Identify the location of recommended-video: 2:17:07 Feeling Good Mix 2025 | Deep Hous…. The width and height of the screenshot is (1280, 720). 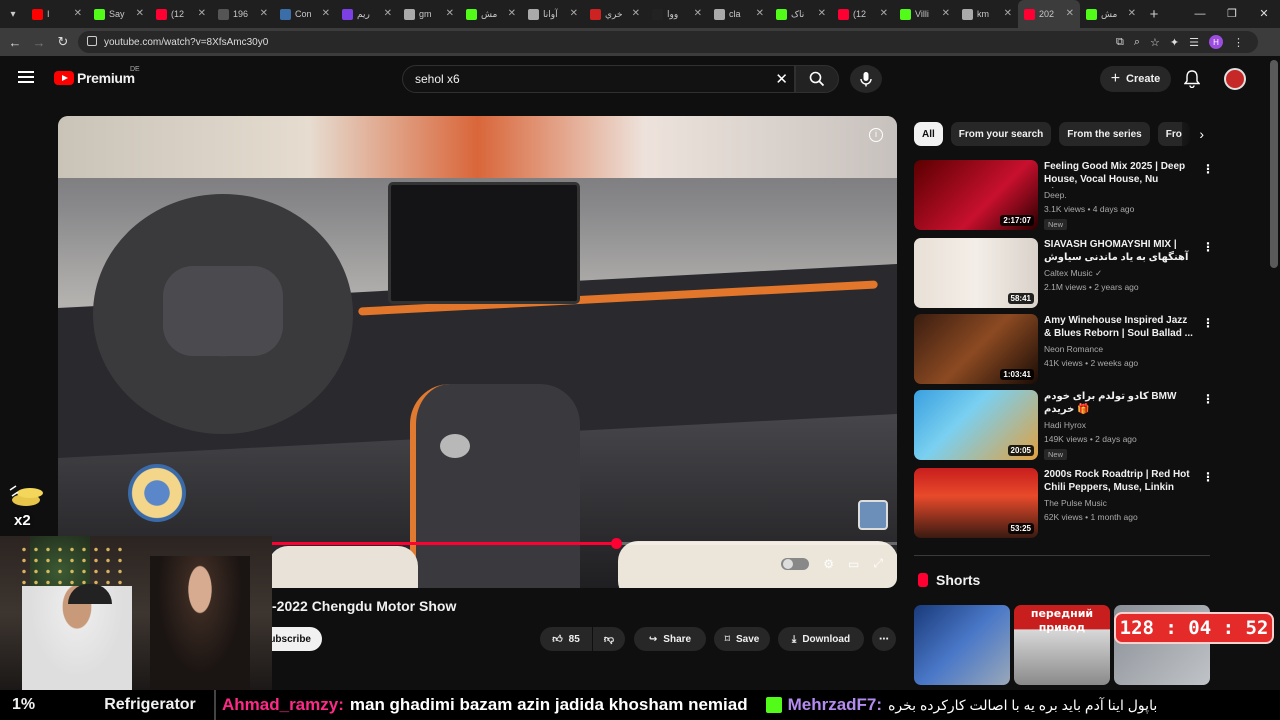
(1064, 195).